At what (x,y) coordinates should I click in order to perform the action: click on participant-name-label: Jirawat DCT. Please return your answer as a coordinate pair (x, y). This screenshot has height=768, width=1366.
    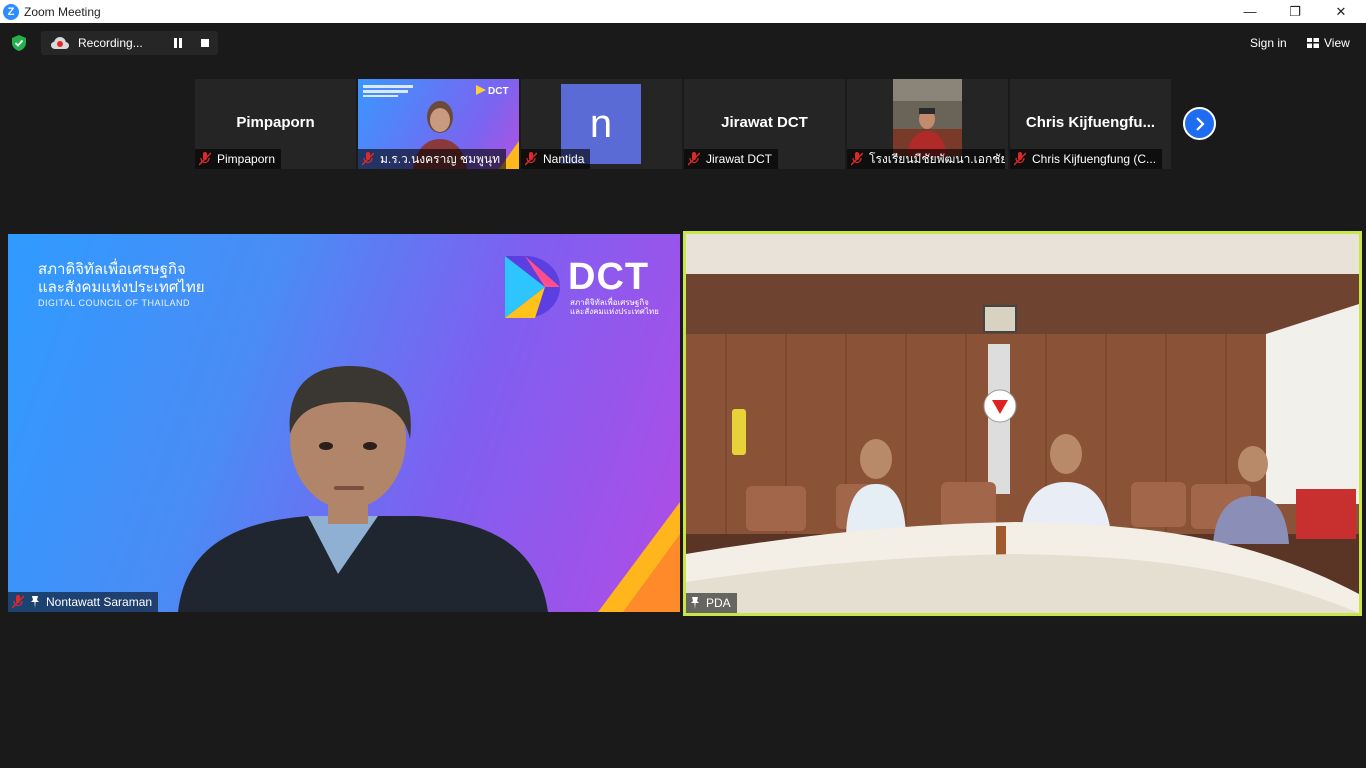
    Looking at the image, I should click on (731, 159).